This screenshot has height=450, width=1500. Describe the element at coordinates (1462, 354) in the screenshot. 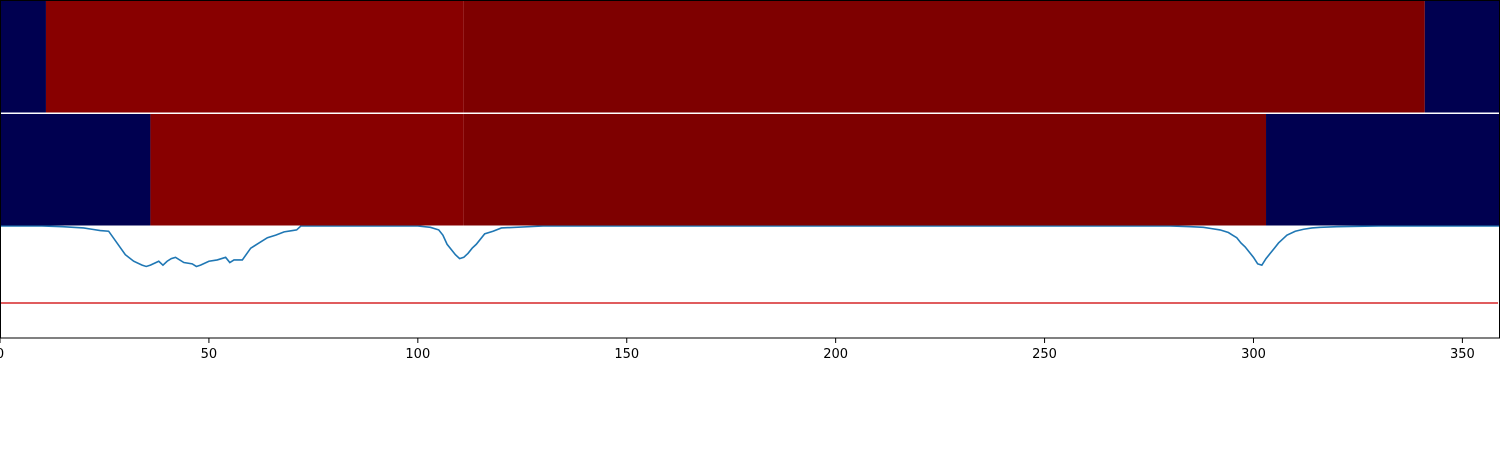

I see `x-tick-label: 350` at that location.